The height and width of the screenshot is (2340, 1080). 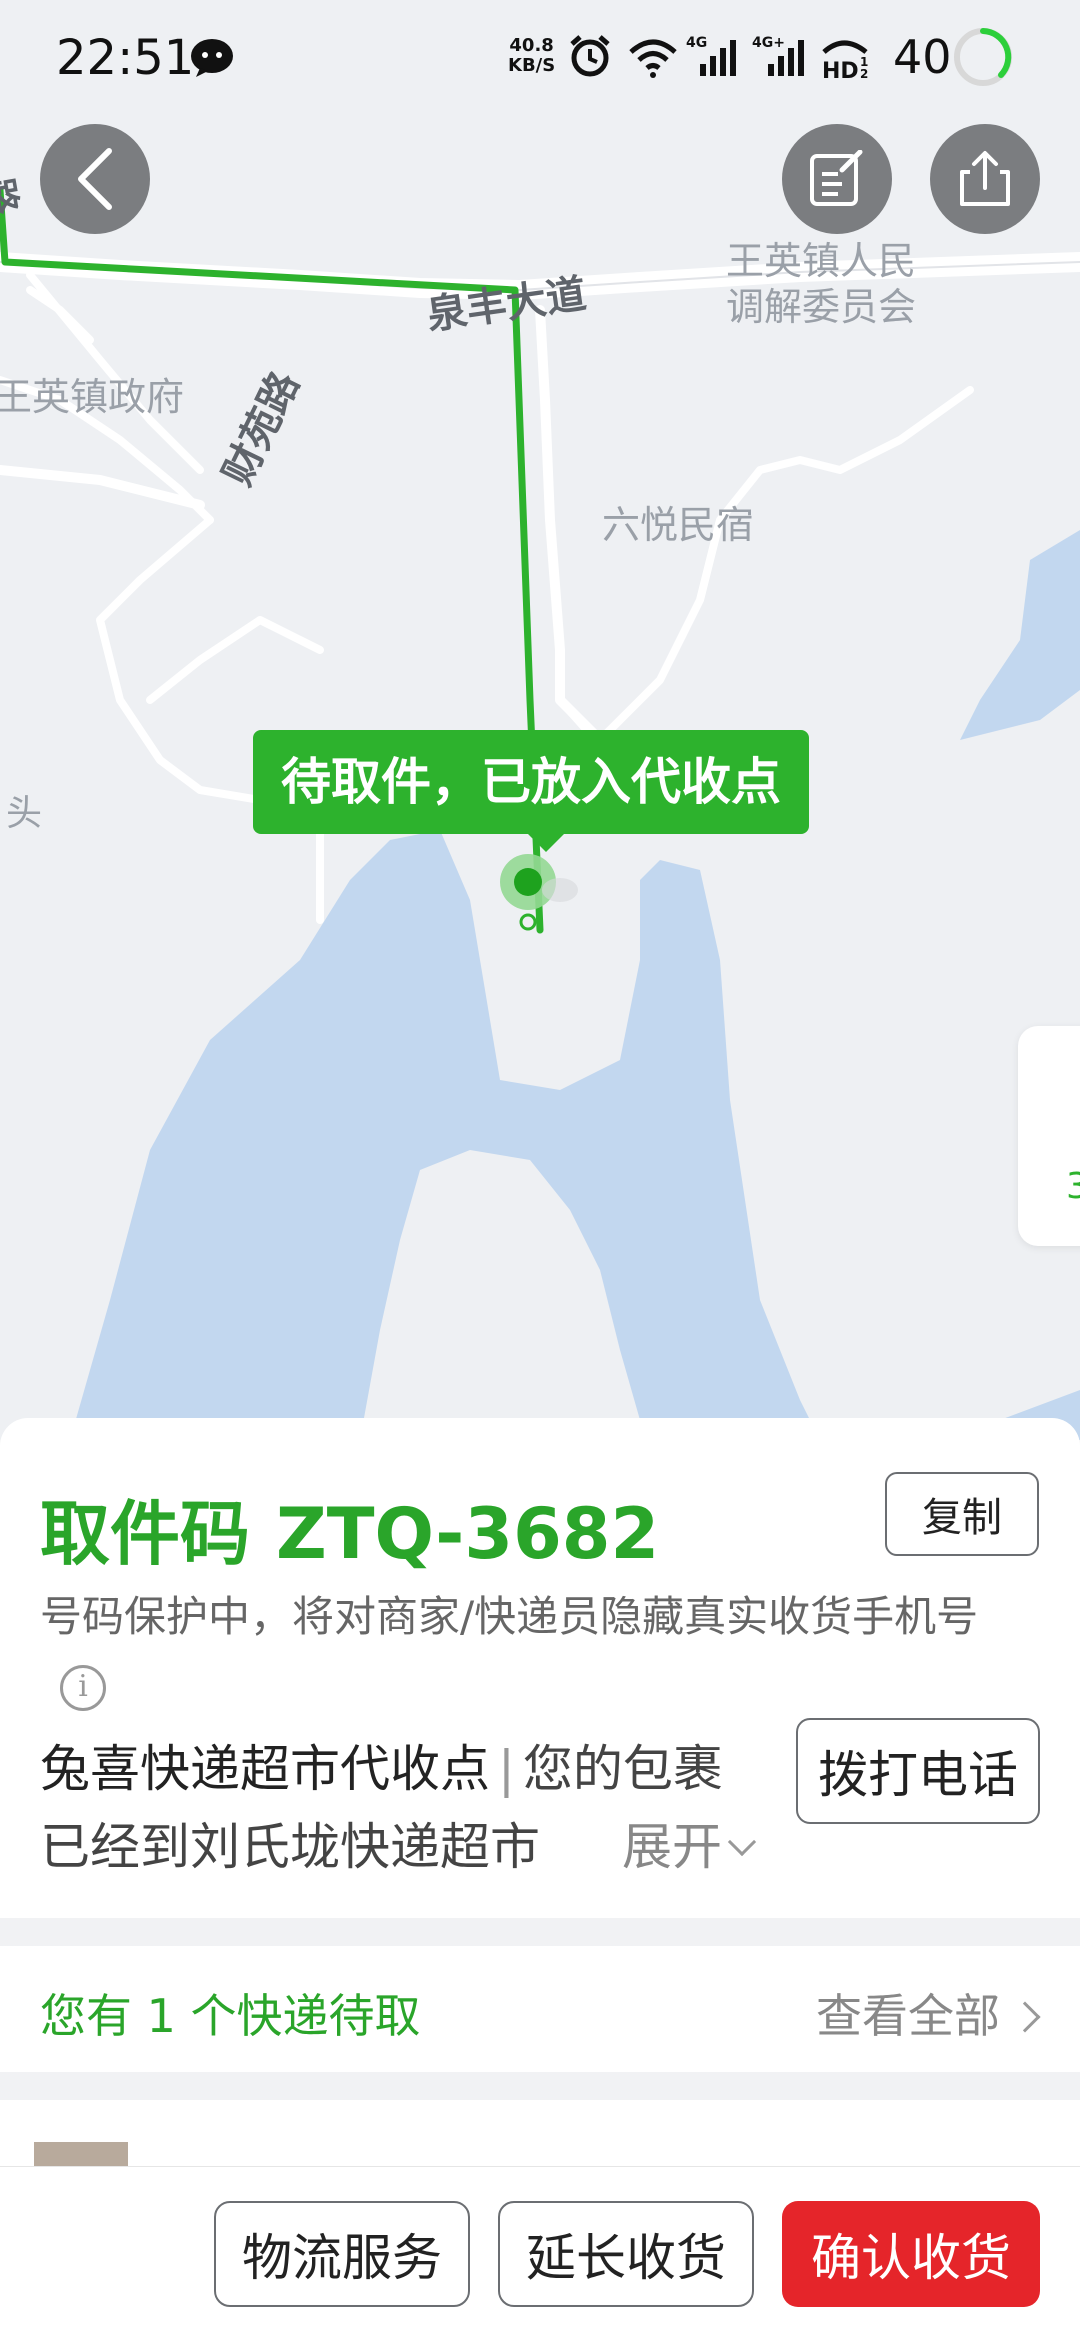 What do you see at coordinates (983, 57) in the screenshot?
I see `battery-ring-icon` at bounding box center [983, 57].